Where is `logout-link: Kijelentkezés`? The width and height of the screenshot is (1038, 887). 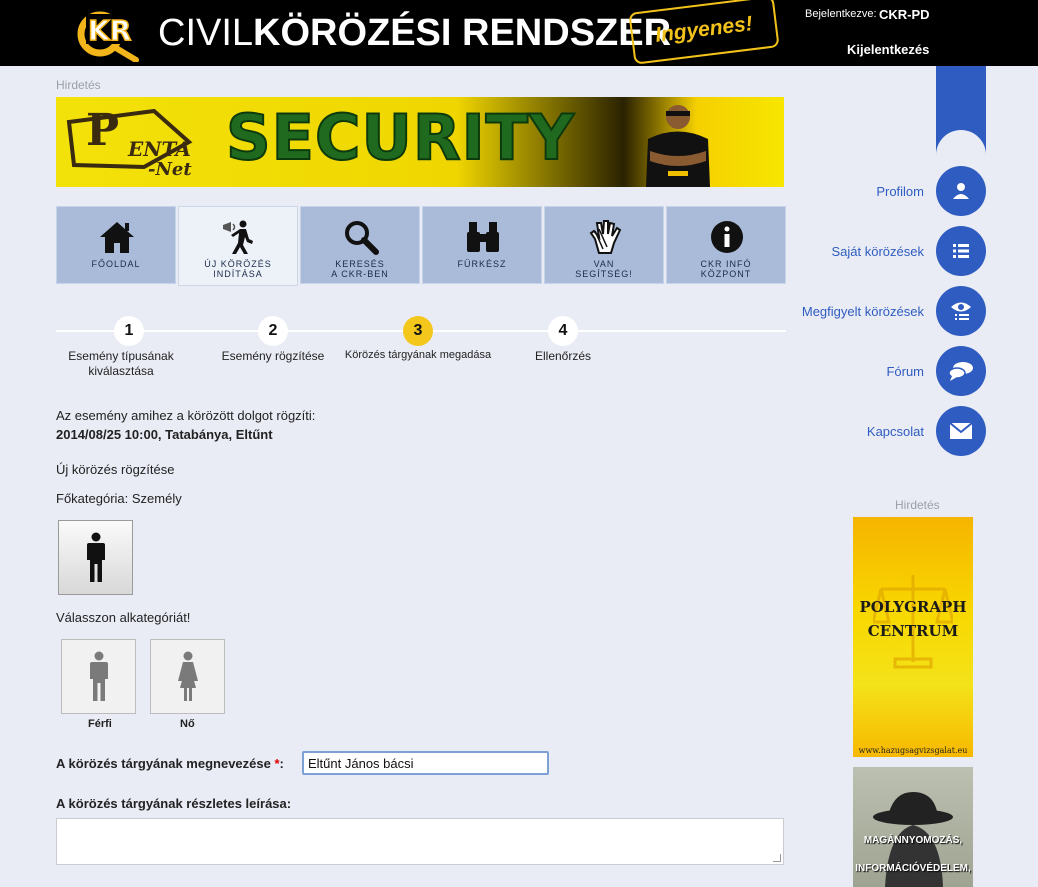 logout-link: Kijelentkezés is located at coordinates (888, 49).